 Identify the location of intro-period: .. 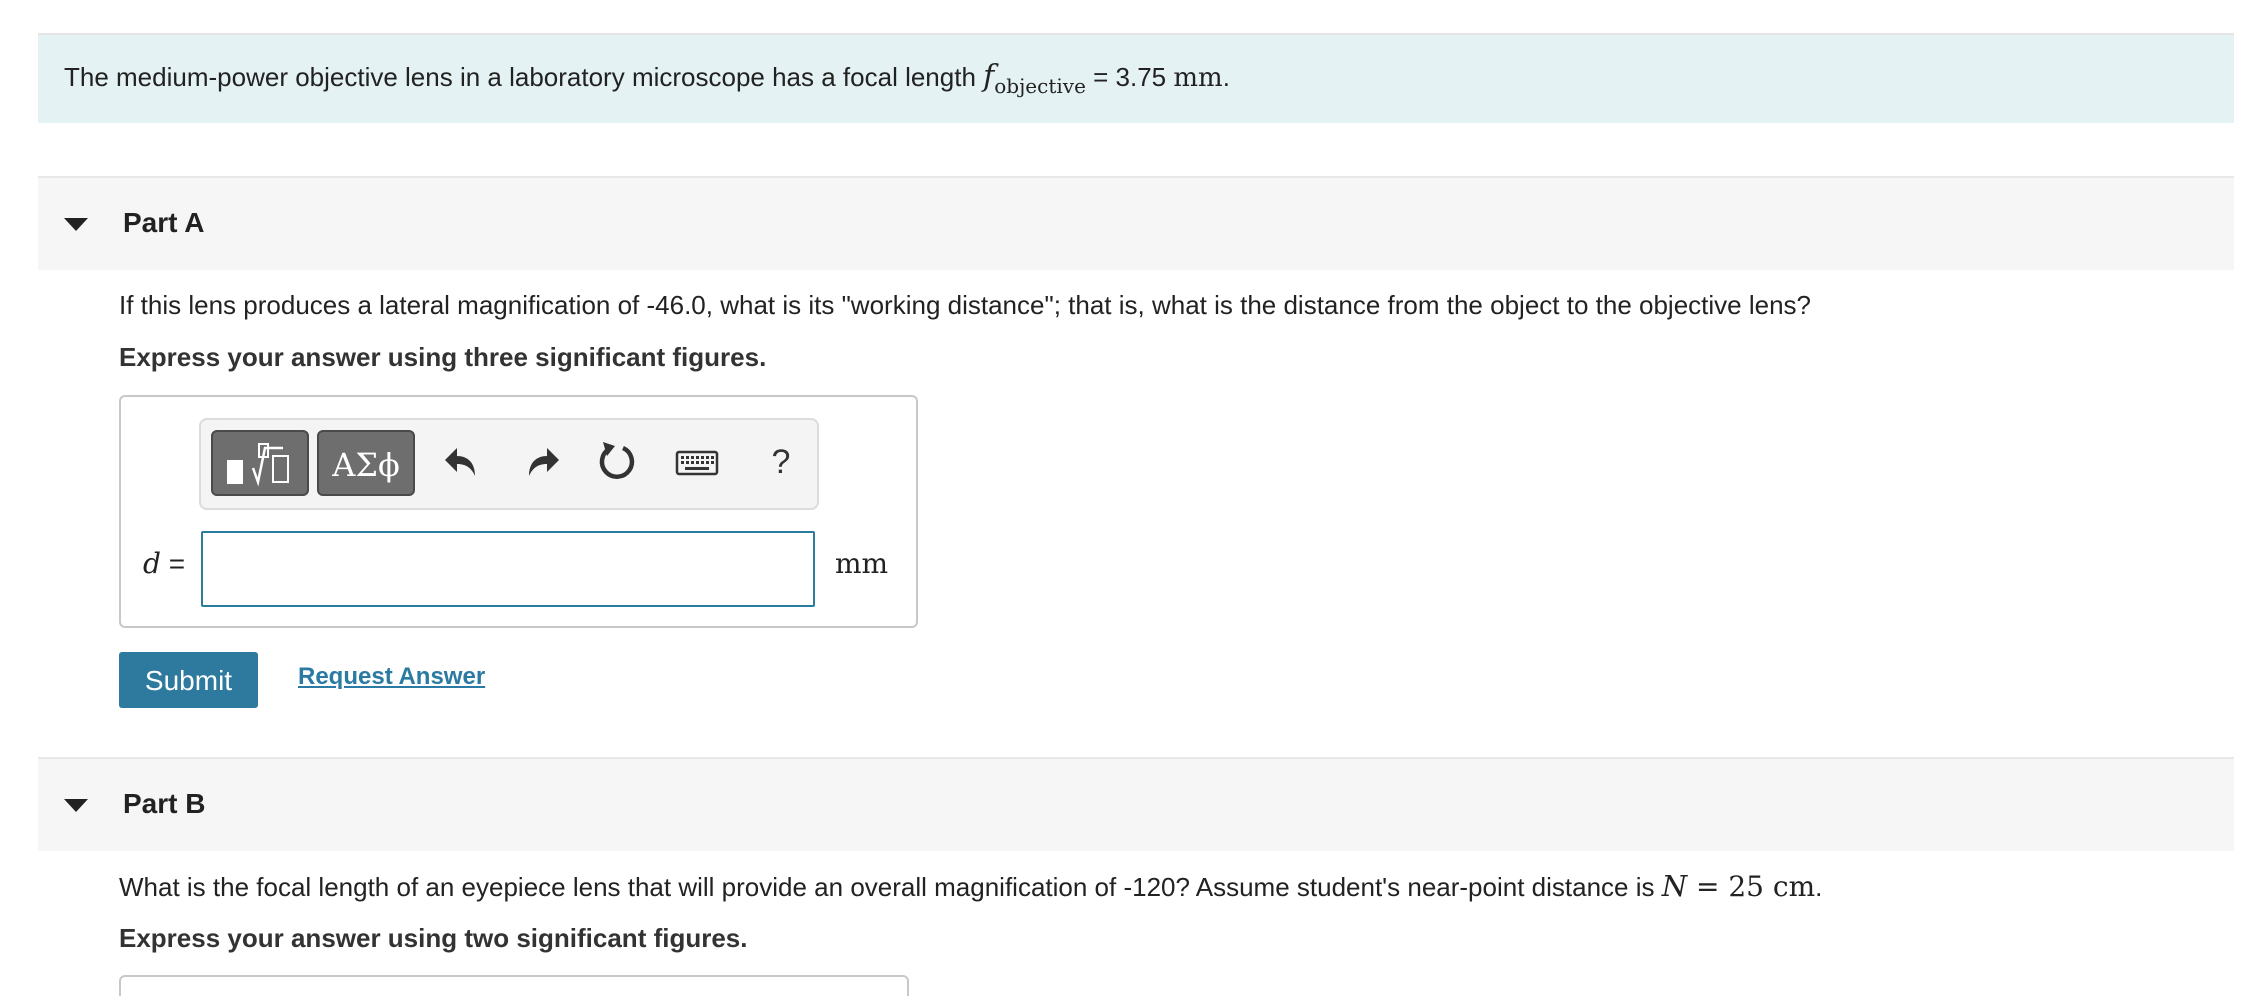
(1226, 77).